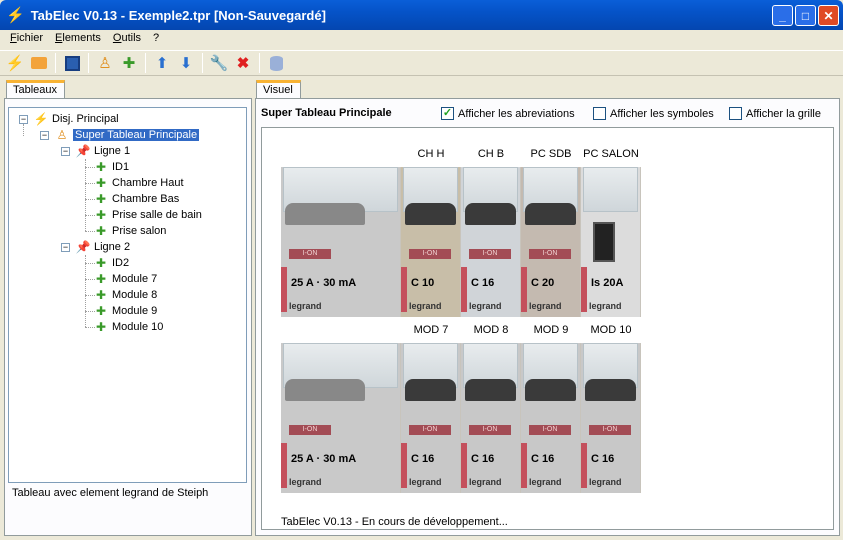 The image size is (843, 540). I want to click on tableau-icon: ♙, so click(105, 63).